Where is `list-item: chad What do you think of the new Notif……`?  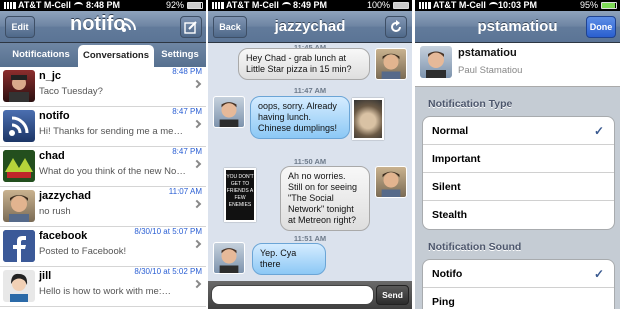 list-item: chad What do you think of the new Notif…… is located at coordinates (103, 167).